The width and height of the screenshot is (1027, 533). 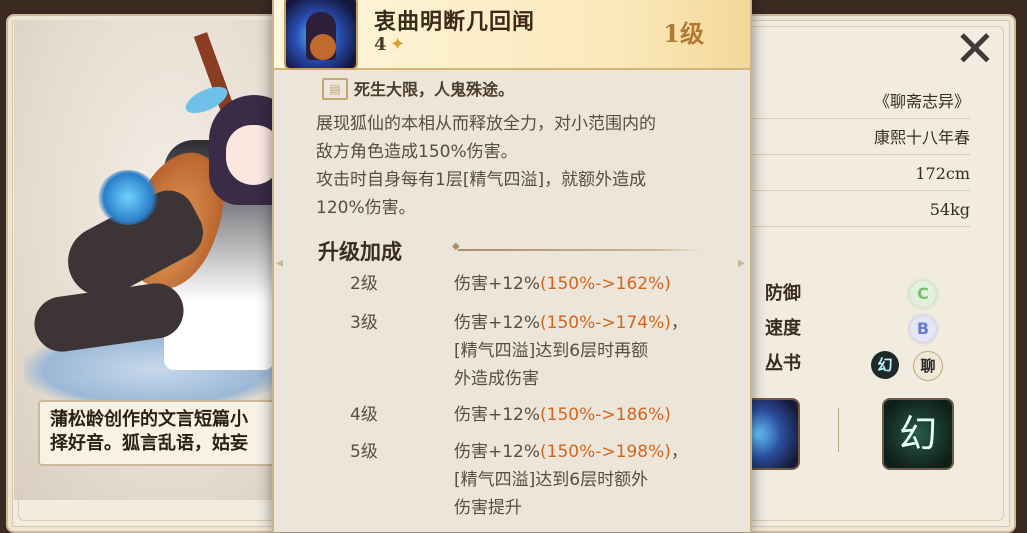 I want to click on upgrade-change: (150%->162%), so click(x=605, y=284).